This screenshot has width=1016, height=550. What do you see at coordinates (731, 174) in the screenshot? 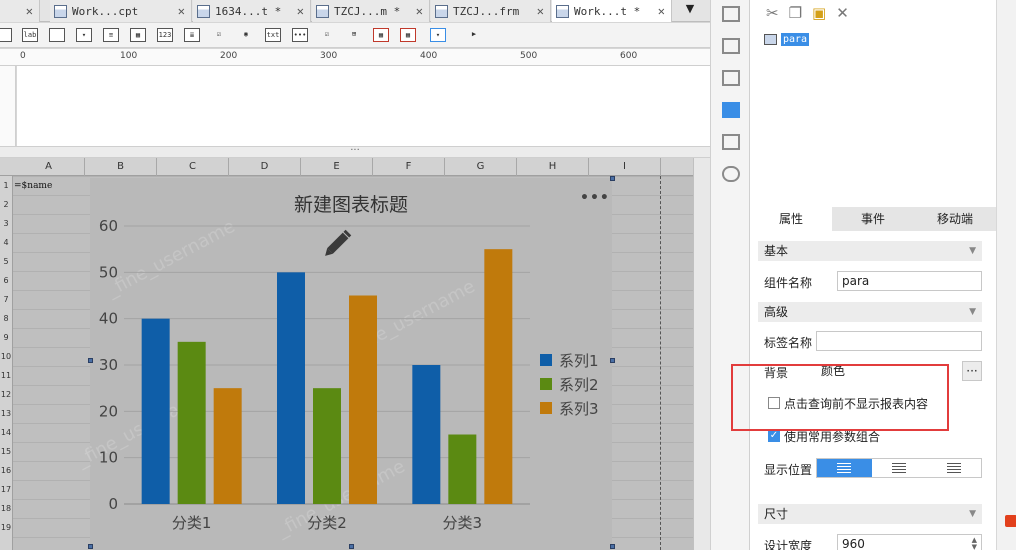
I see `link-icon` at bounding box center [731, 174].